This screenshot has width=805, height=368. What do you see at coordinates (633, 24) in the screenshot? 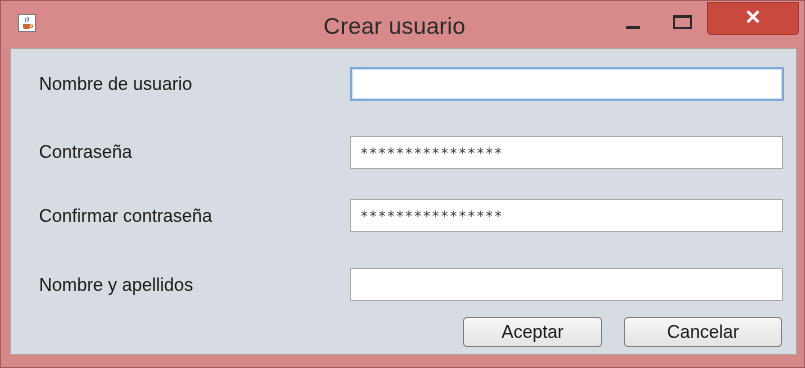
I see `minimize-icon` at bounding box center [633, 24].